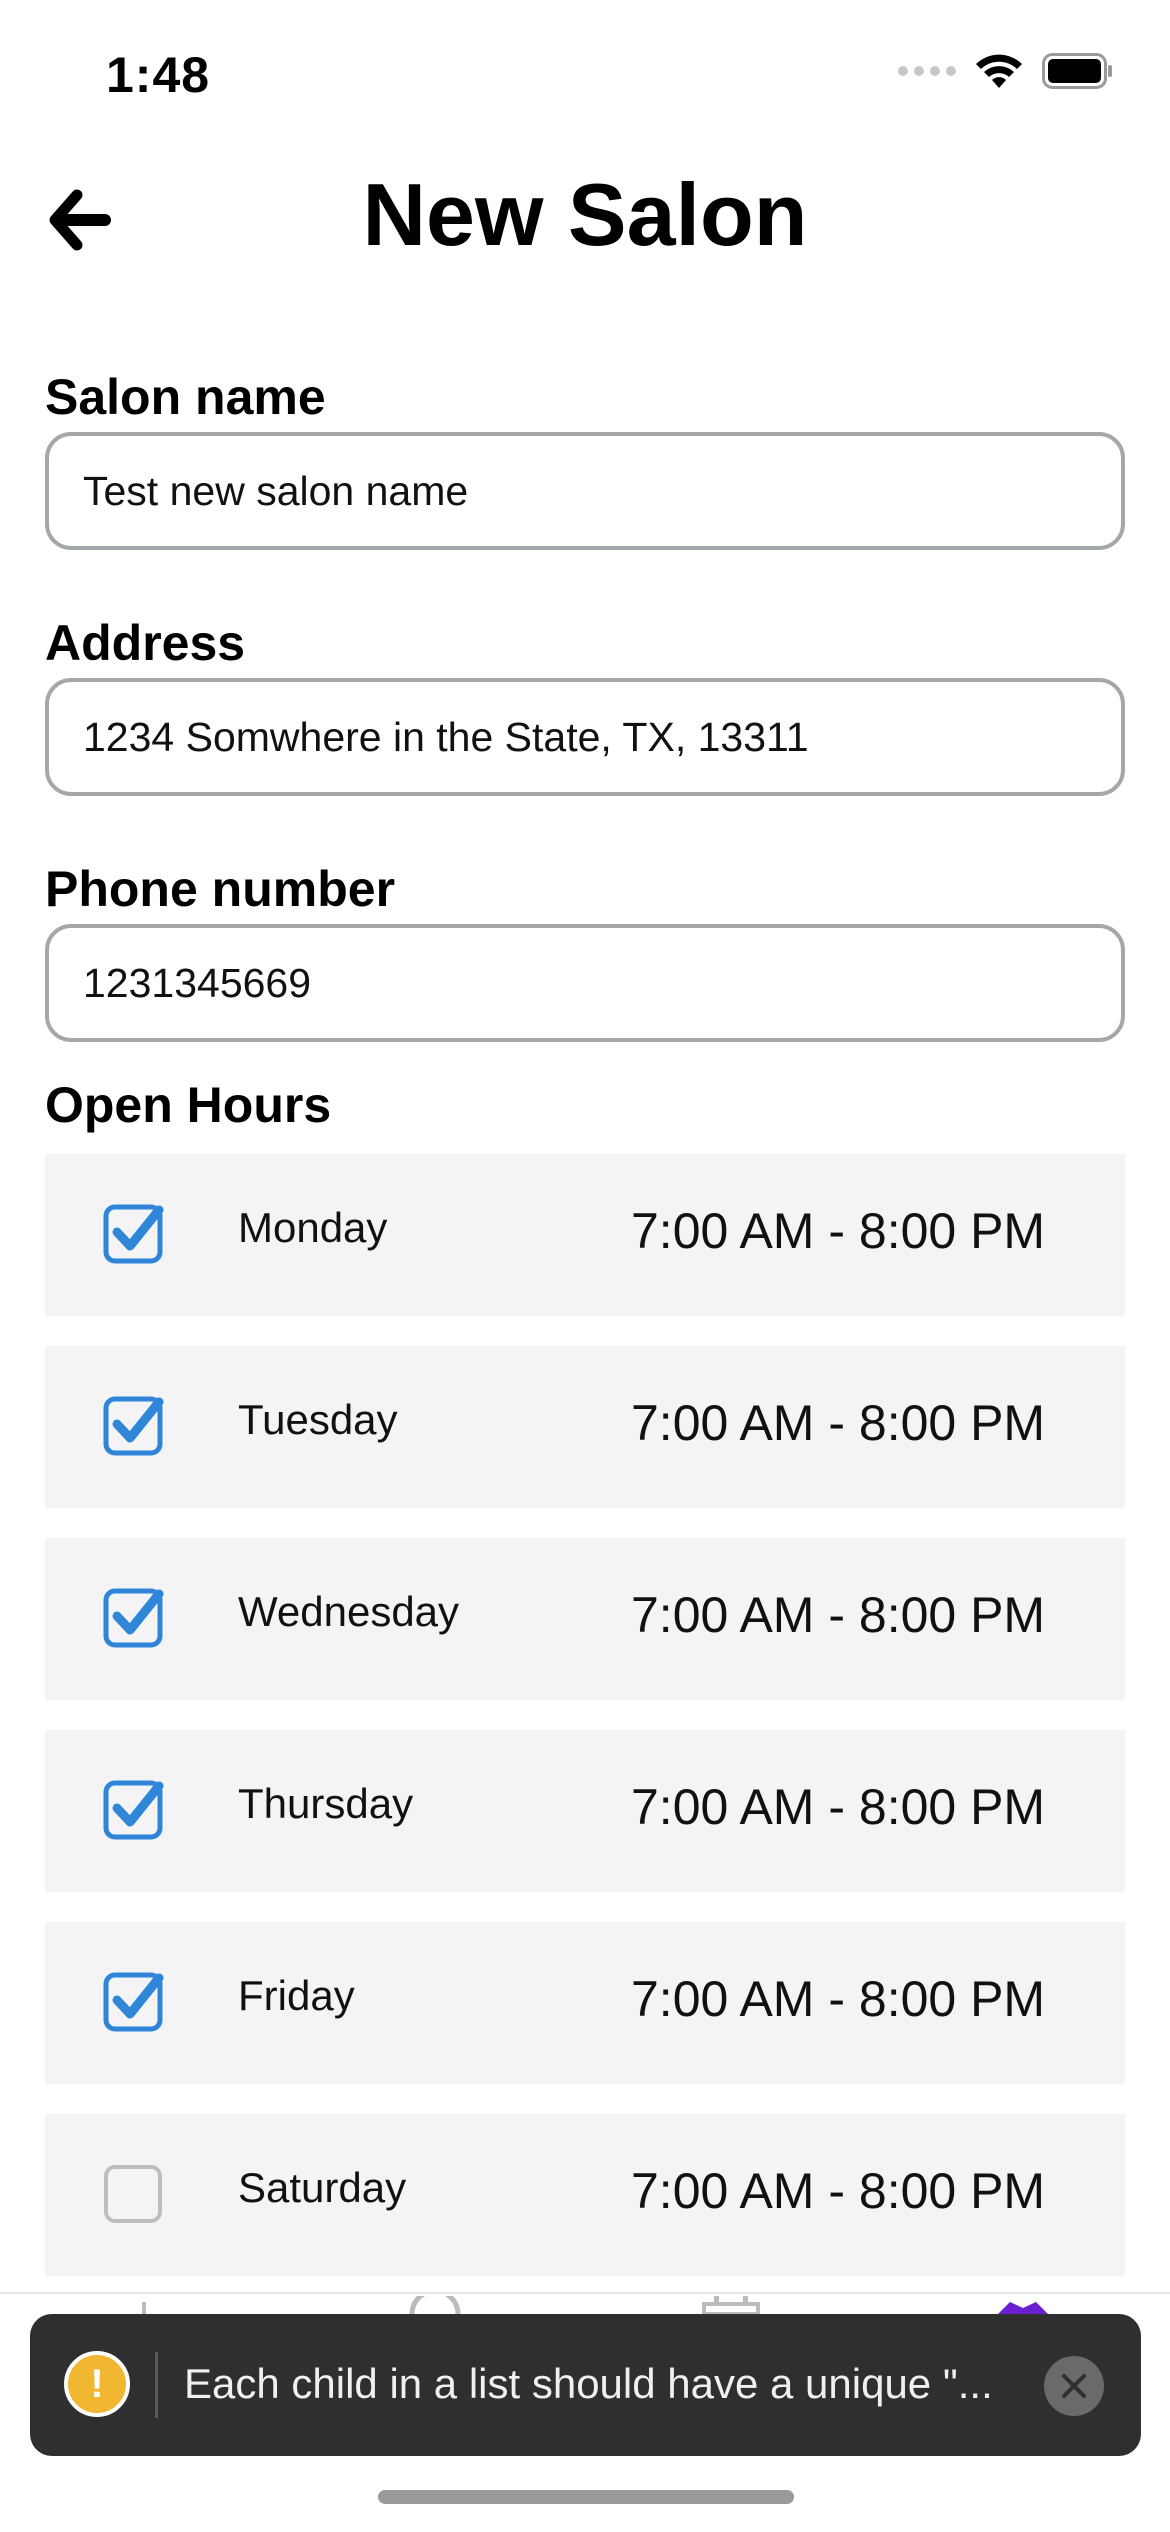  Describe the element at coordinates (296, 1995) in the screenshot. I see `day-name: Friday` at that location.